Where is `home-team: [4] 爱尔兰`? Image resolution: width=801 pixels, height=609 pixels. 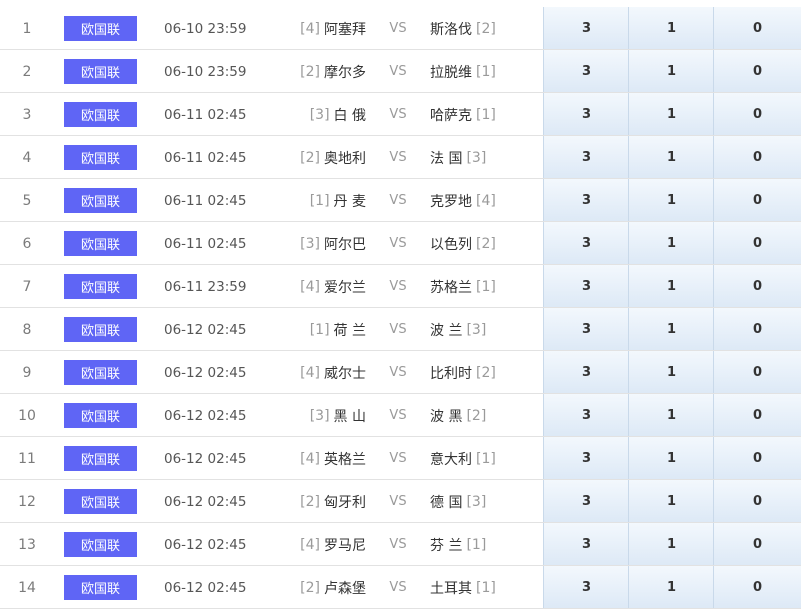
home-team: [4] 爱尔兰 is located at coordinates (320, 286).